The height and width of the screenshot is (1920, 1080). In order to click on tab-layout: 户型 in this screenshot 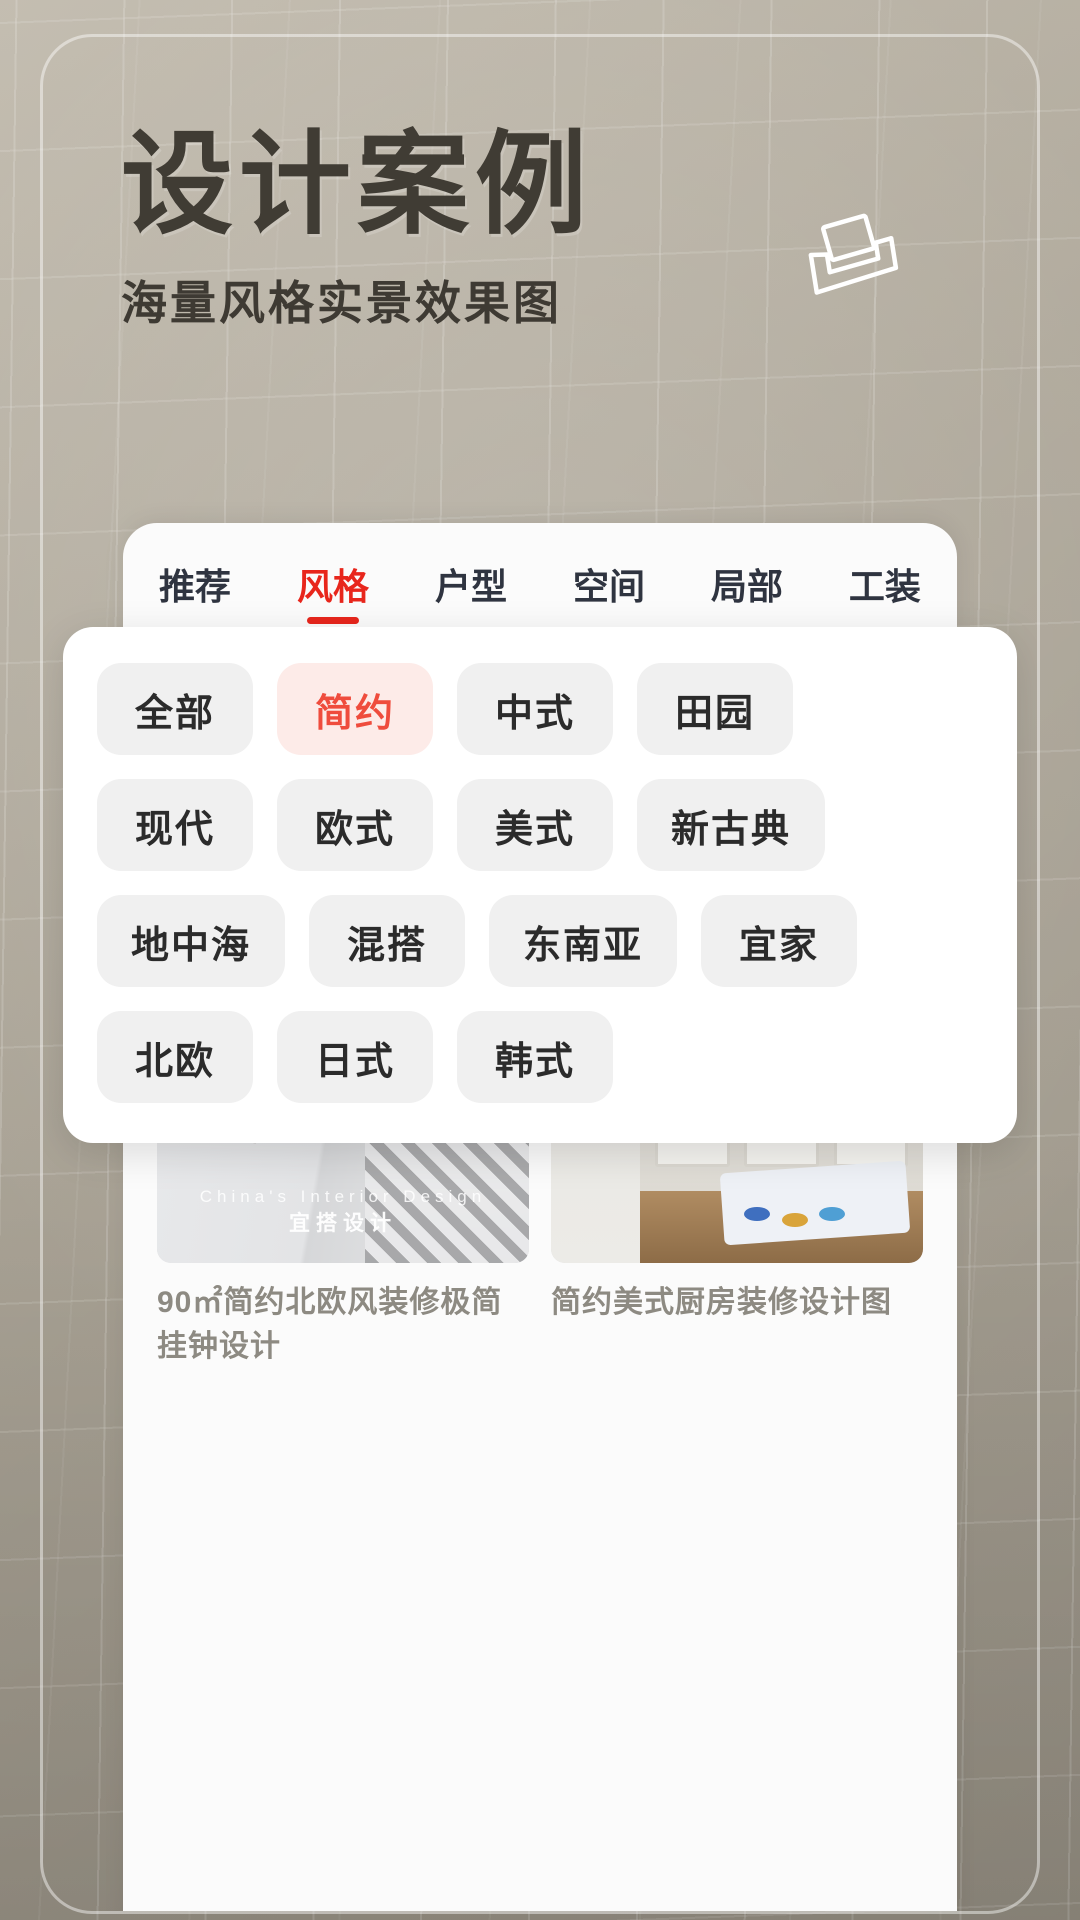, I will do `click(471, 590)`.